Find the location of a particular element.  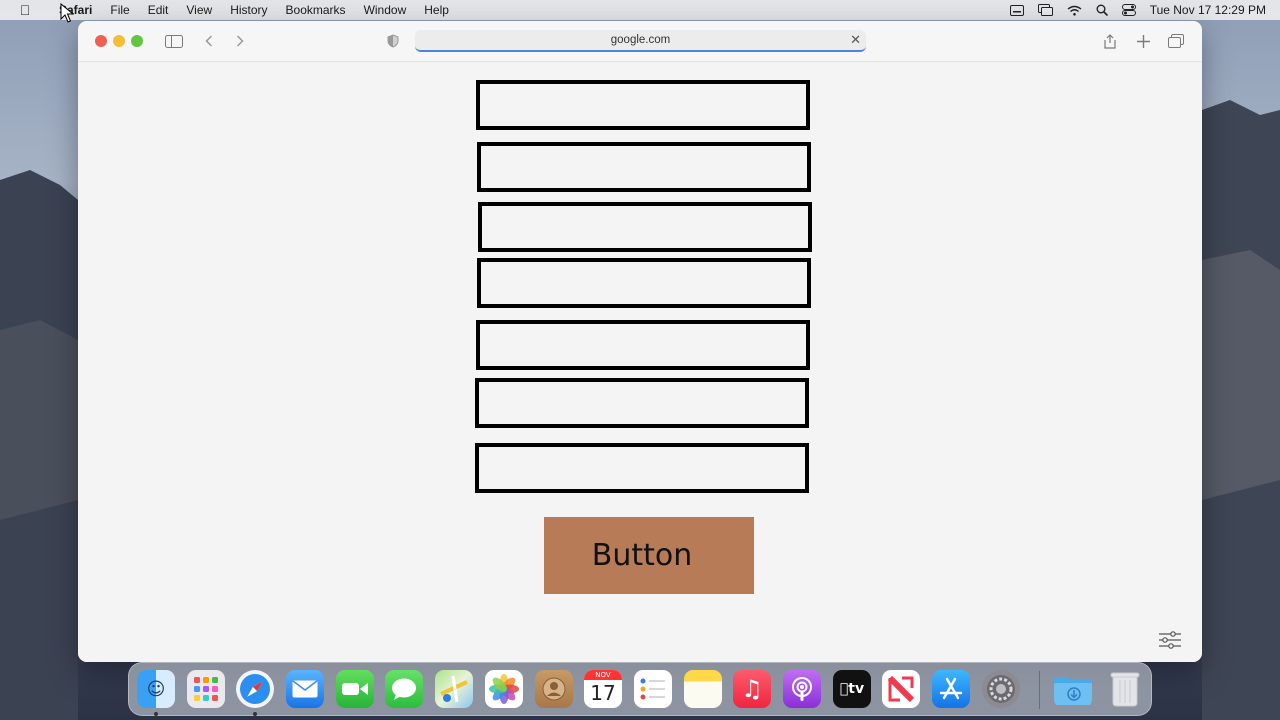

dock: ☺ NOV 17 ♫ tv is located at coordinates (640, 689).